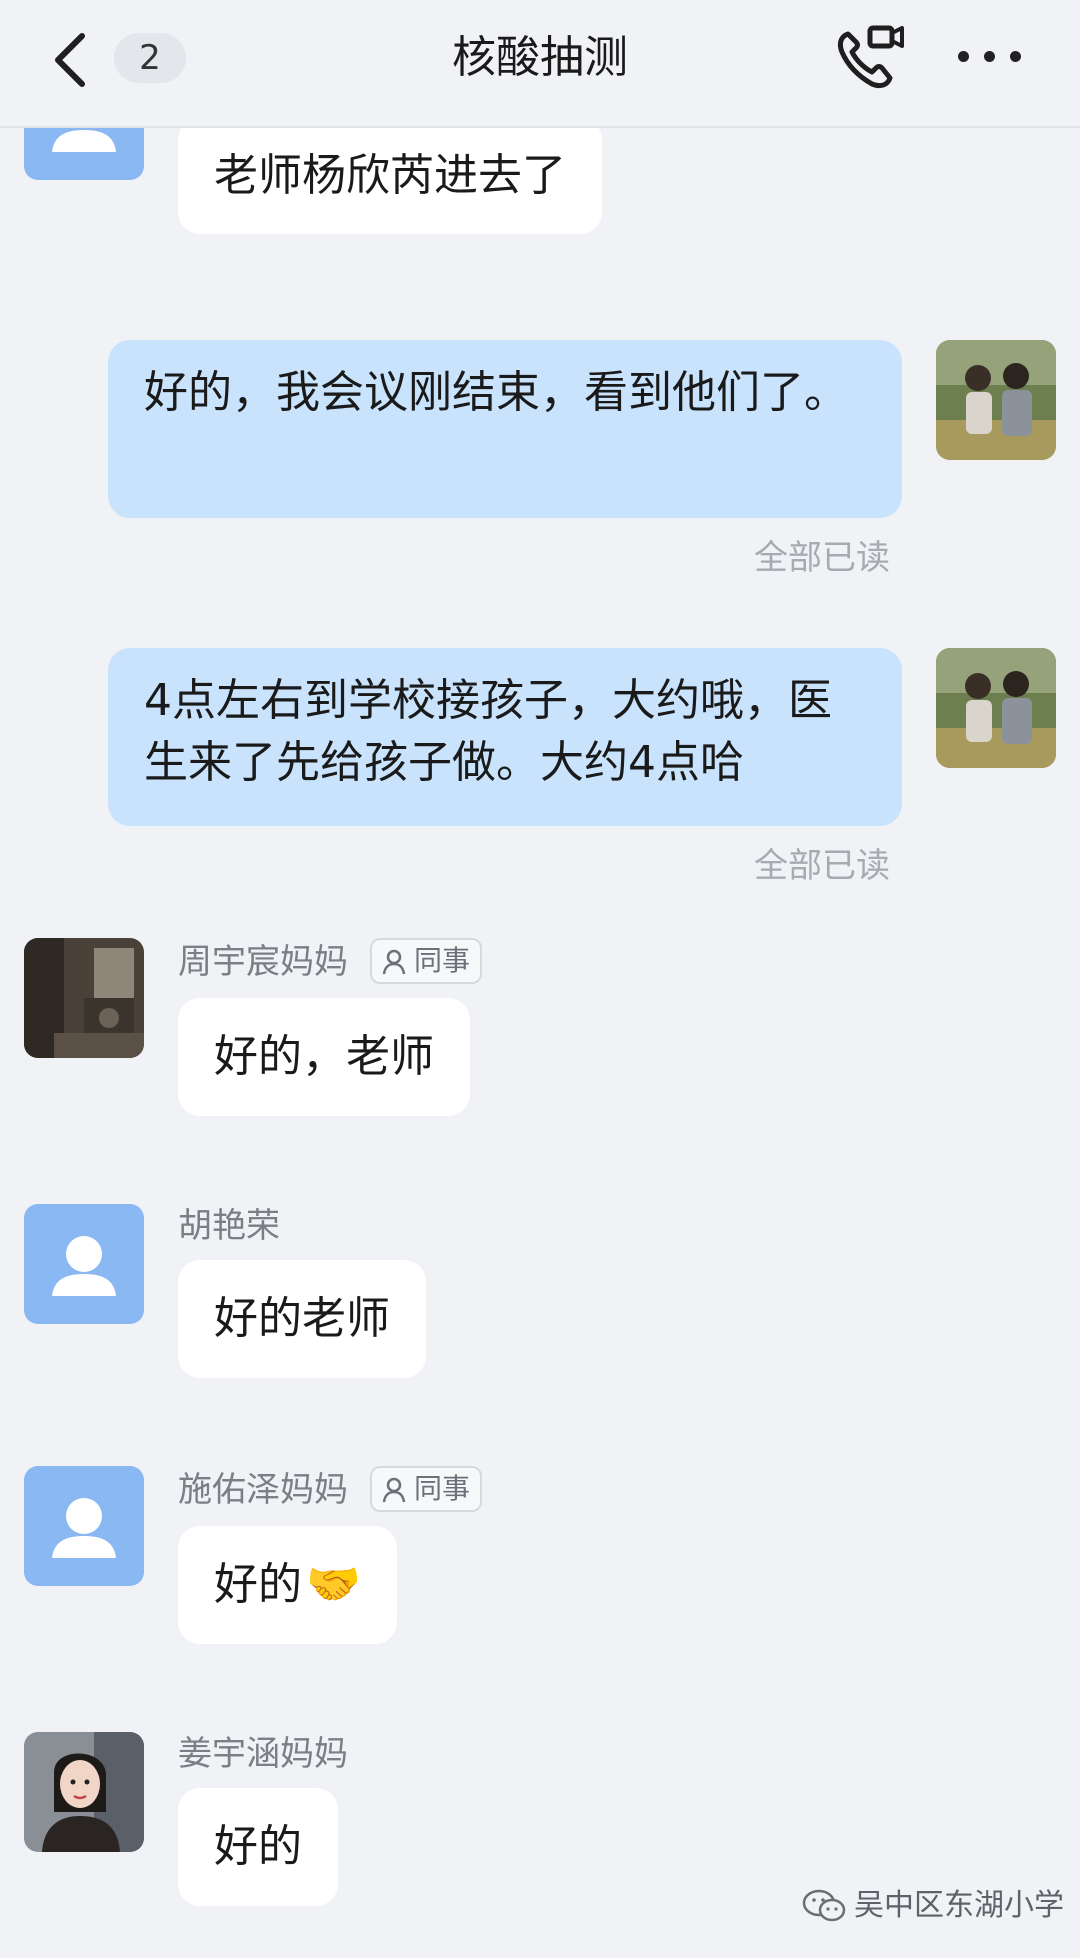 The height and width of the screenshot is (1958, 1080). I want to click on message-text: 好的，老师, so click(324, 1056).